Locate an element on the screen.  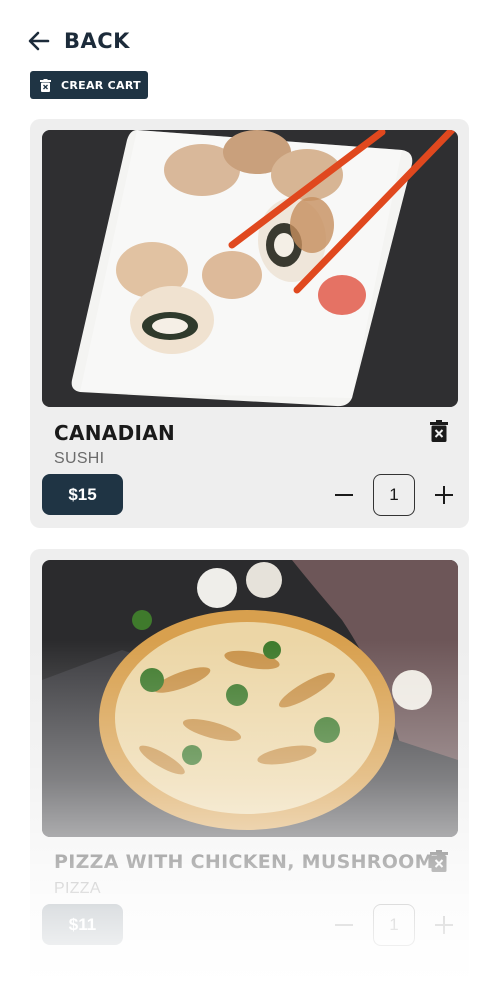
price-badge: $11 is located at coordinates (82, 924).